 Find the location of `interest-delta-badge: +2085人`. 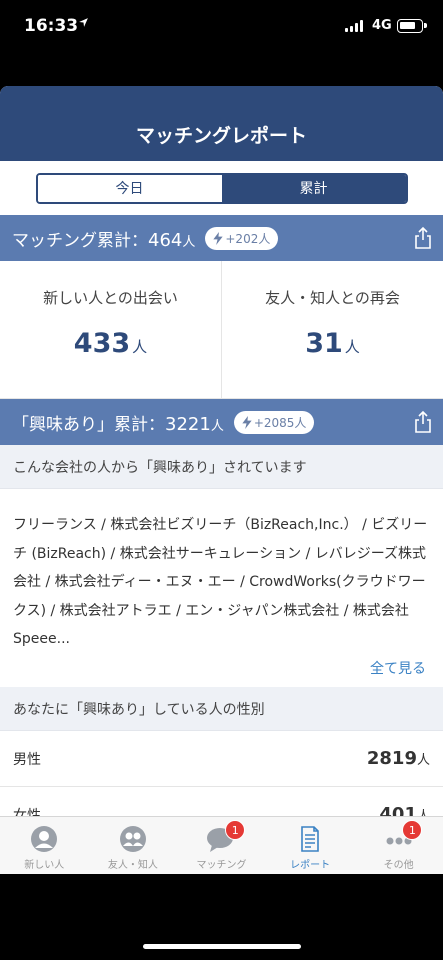

interest-delta-badge: +2085人 is located at coordinates (274, 422).